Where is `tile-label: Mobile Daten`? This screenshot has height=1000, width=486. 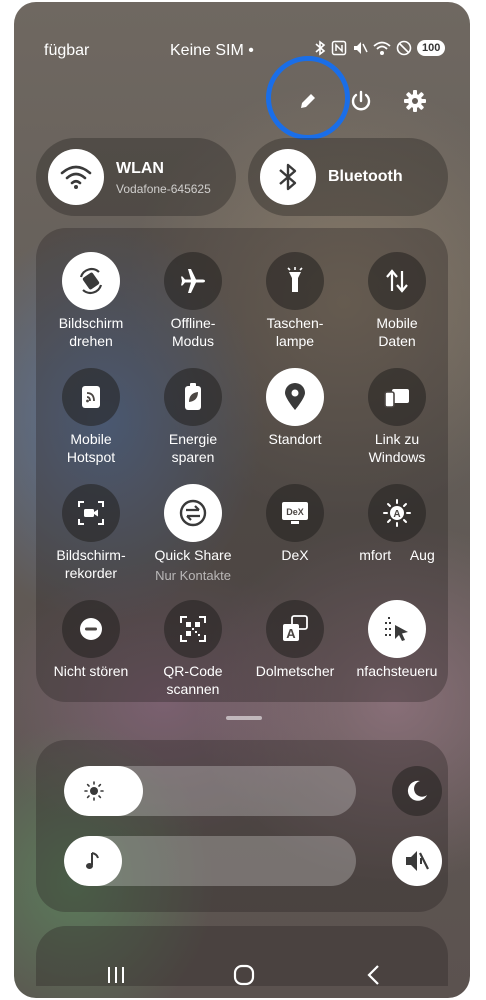 tile-label: Mobile Daten is located at coordinates (397, 332).